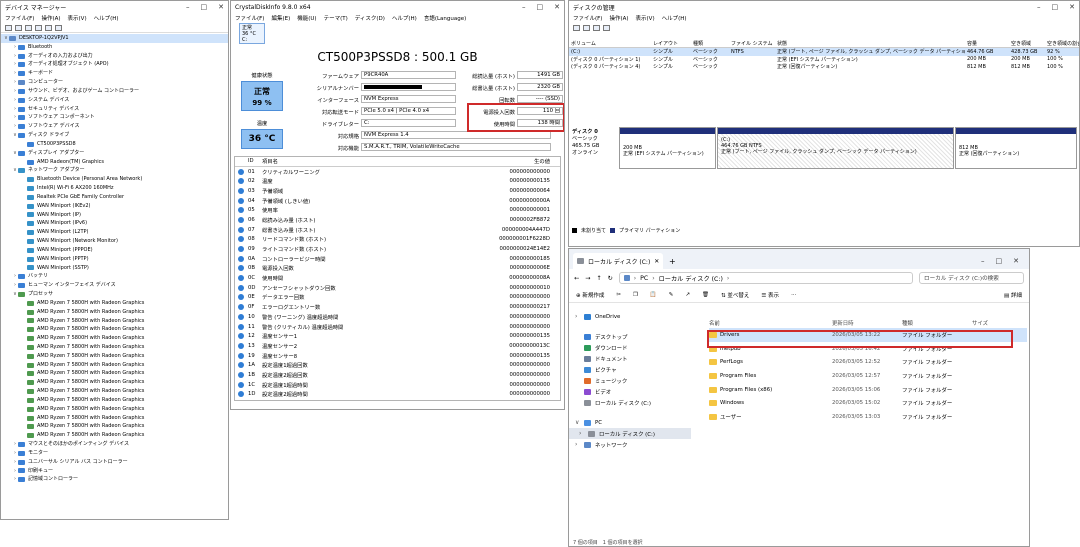 Image resolution: width=1080 pixels, height=547 pixels. What do you see at coordinates (824, 7) in the screenshot?
I see `disk-mgmt-titlebar: ディスクの管理 – □ ✕` at bounding box center [824, 7].